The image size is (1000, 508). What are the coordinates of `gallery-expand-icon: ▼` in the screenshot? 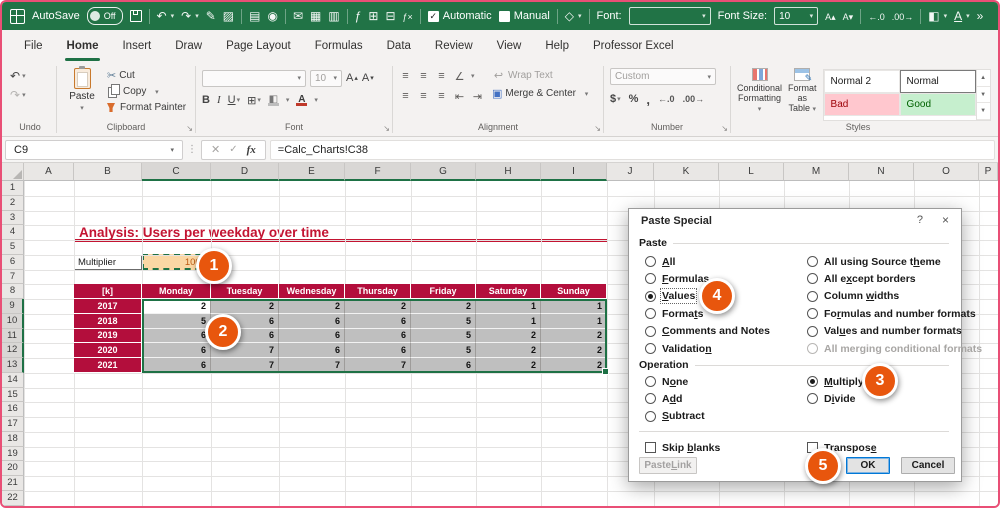 It's located at (983, 112).